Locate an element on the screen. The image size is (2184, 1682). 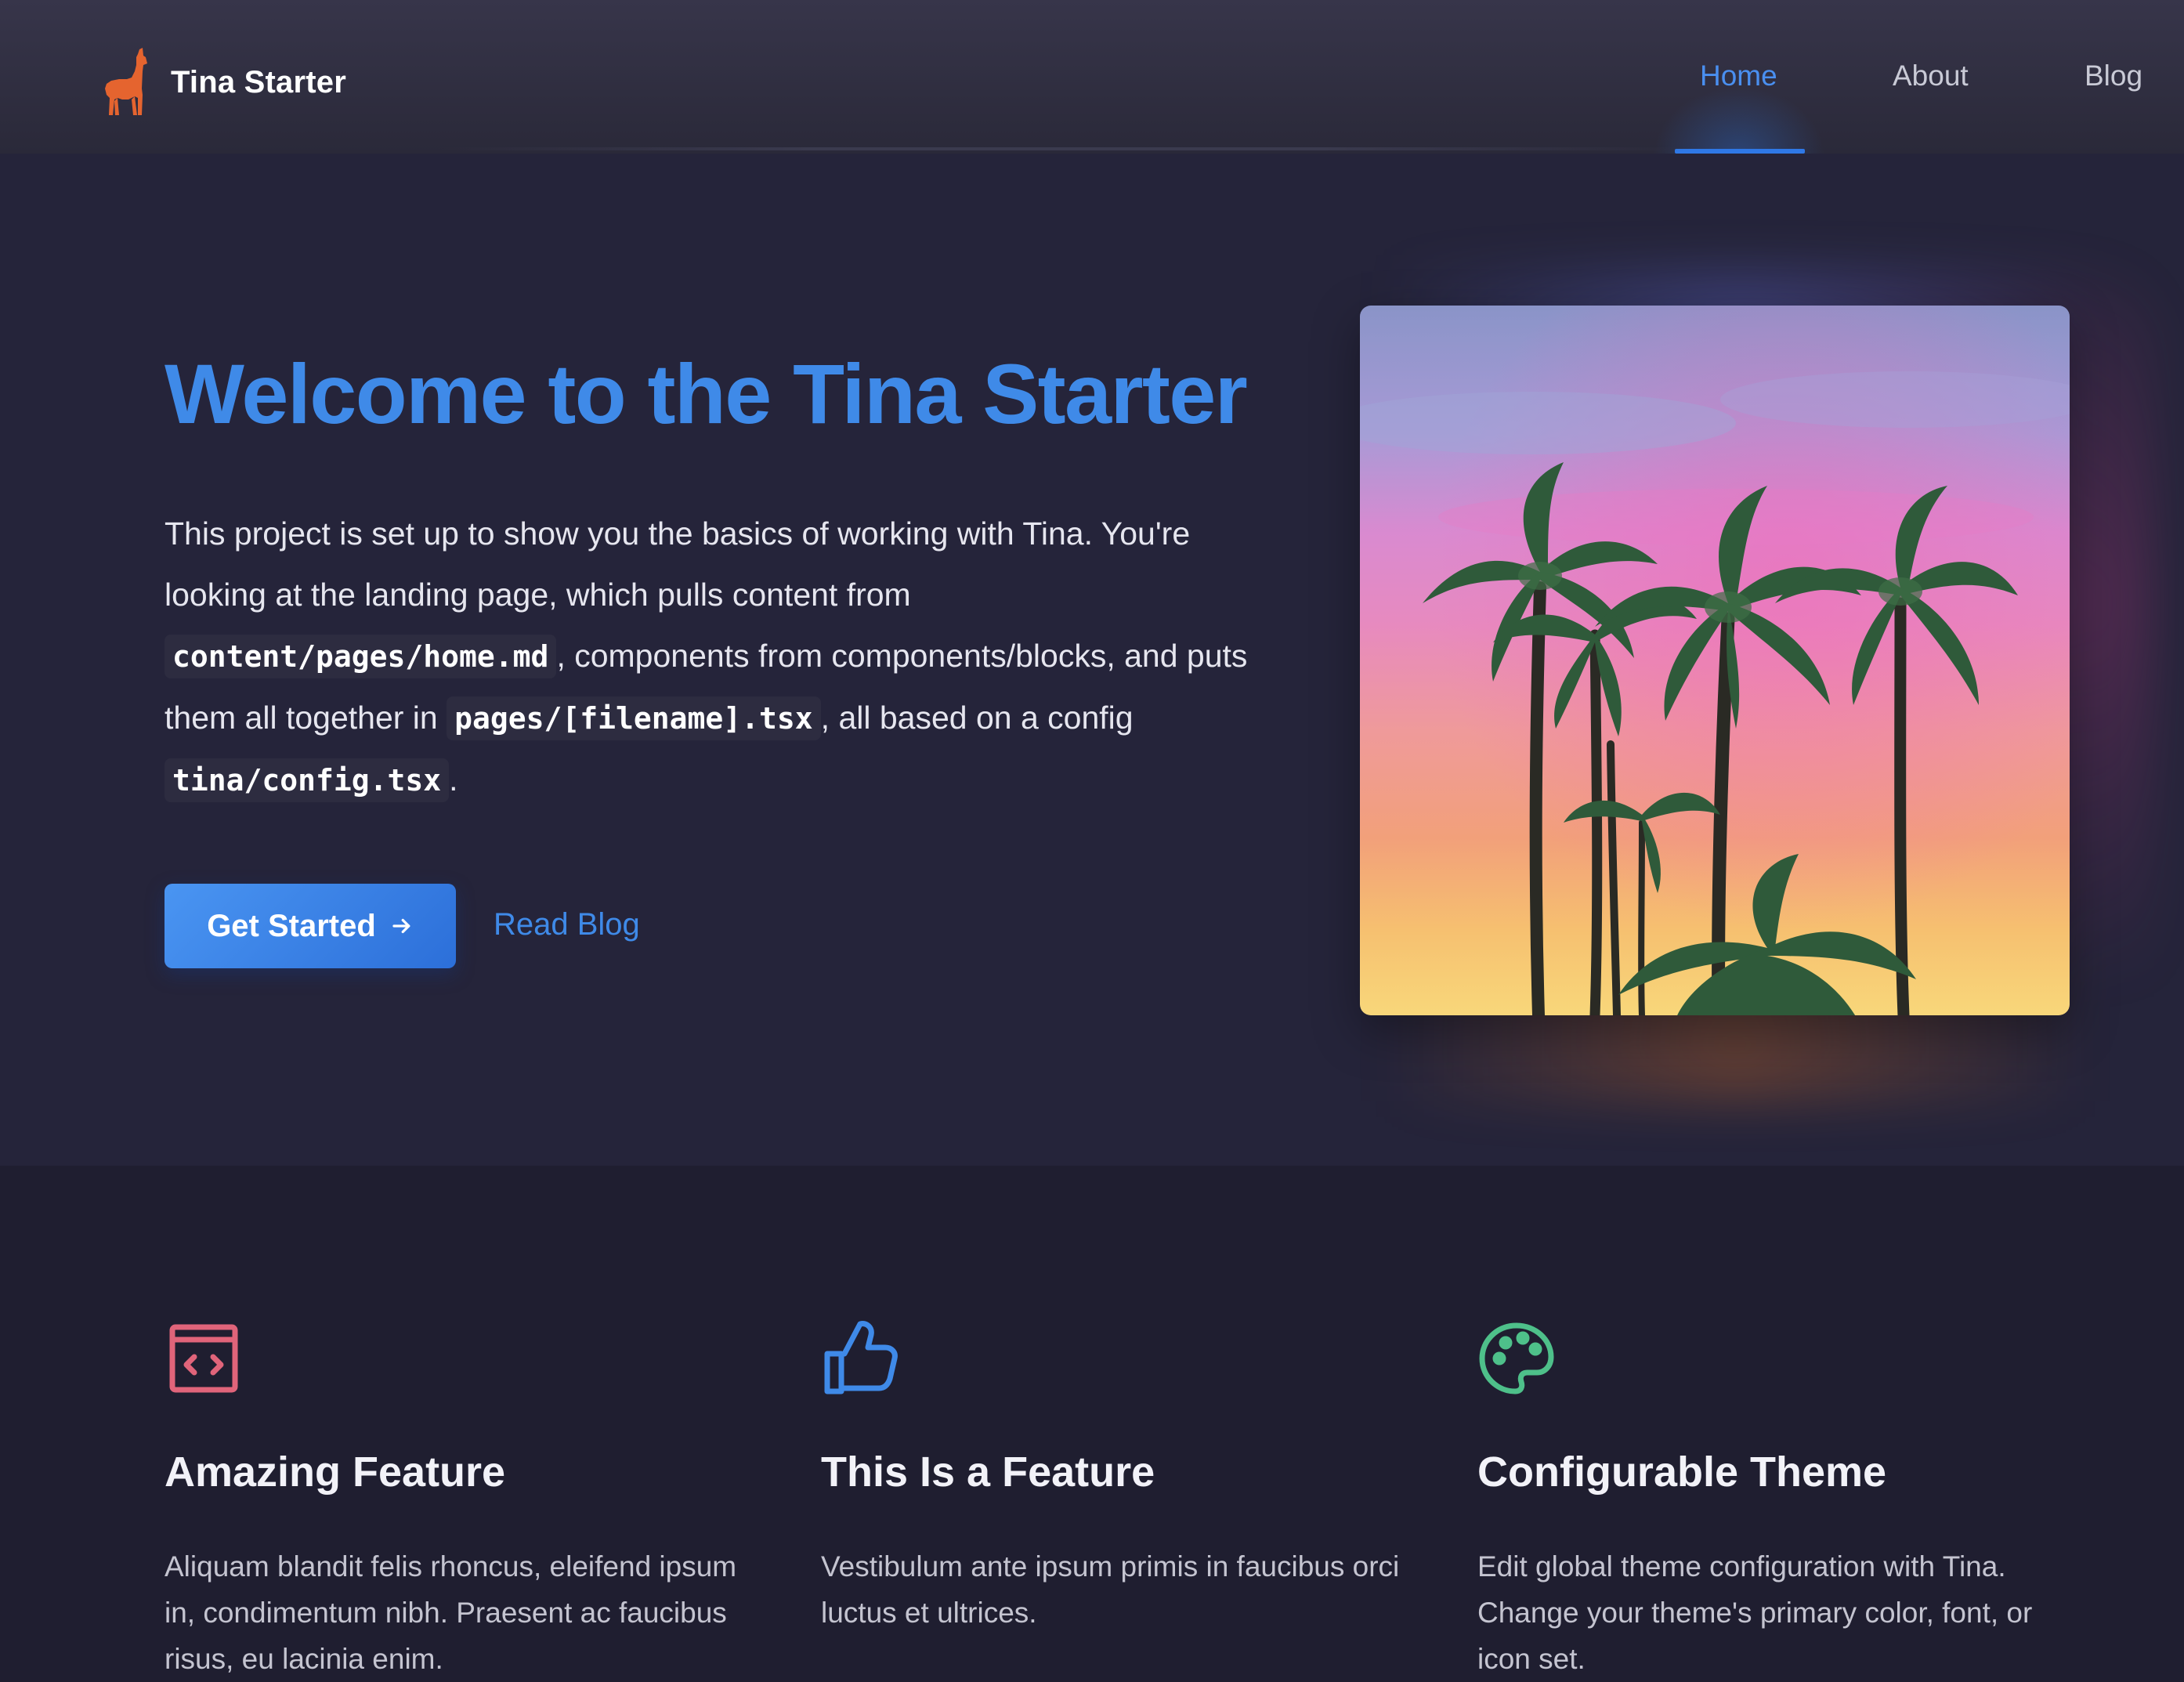
get-started-button: Get Started is located at coordinates (310, 926).